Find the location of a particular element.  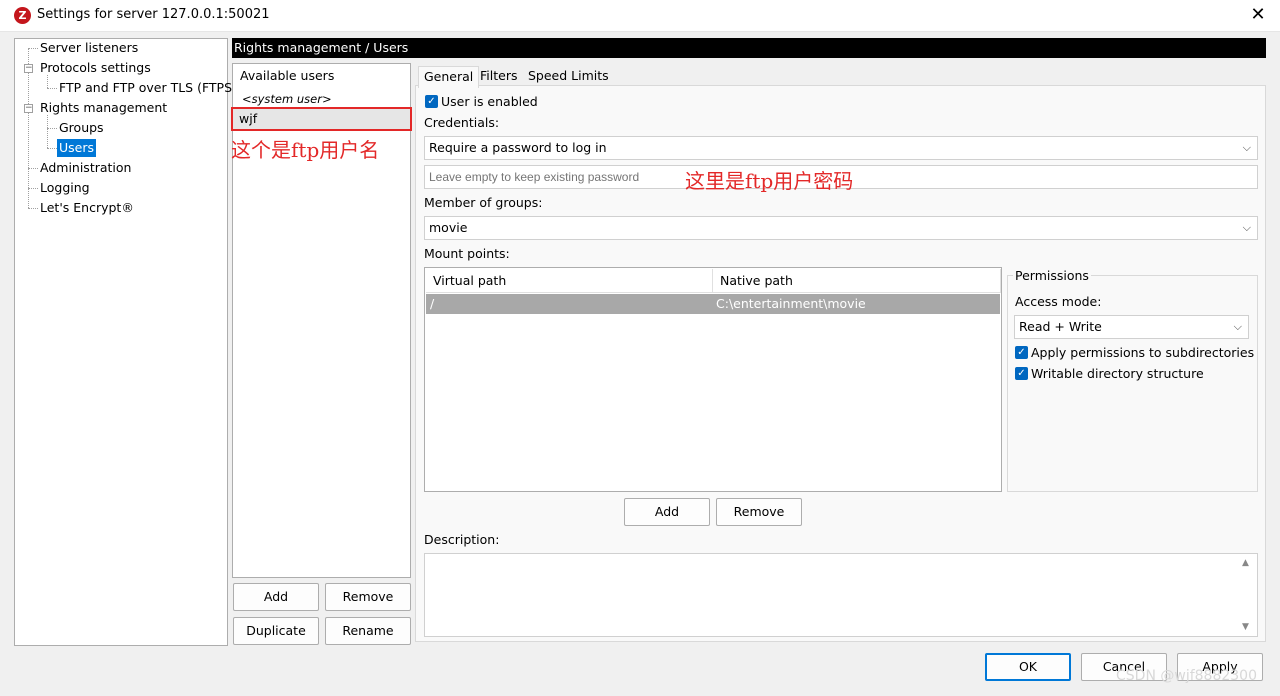

tab-filters: Filters is located at coordinates (498, 76).